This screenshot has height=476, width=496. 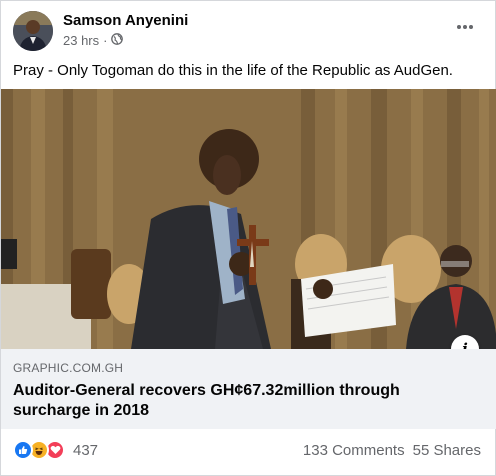 What do you see at coordinates (447, 450) in the screenshot?
I see `shares-count: 55 Shares` at bounding box center [447, 450].